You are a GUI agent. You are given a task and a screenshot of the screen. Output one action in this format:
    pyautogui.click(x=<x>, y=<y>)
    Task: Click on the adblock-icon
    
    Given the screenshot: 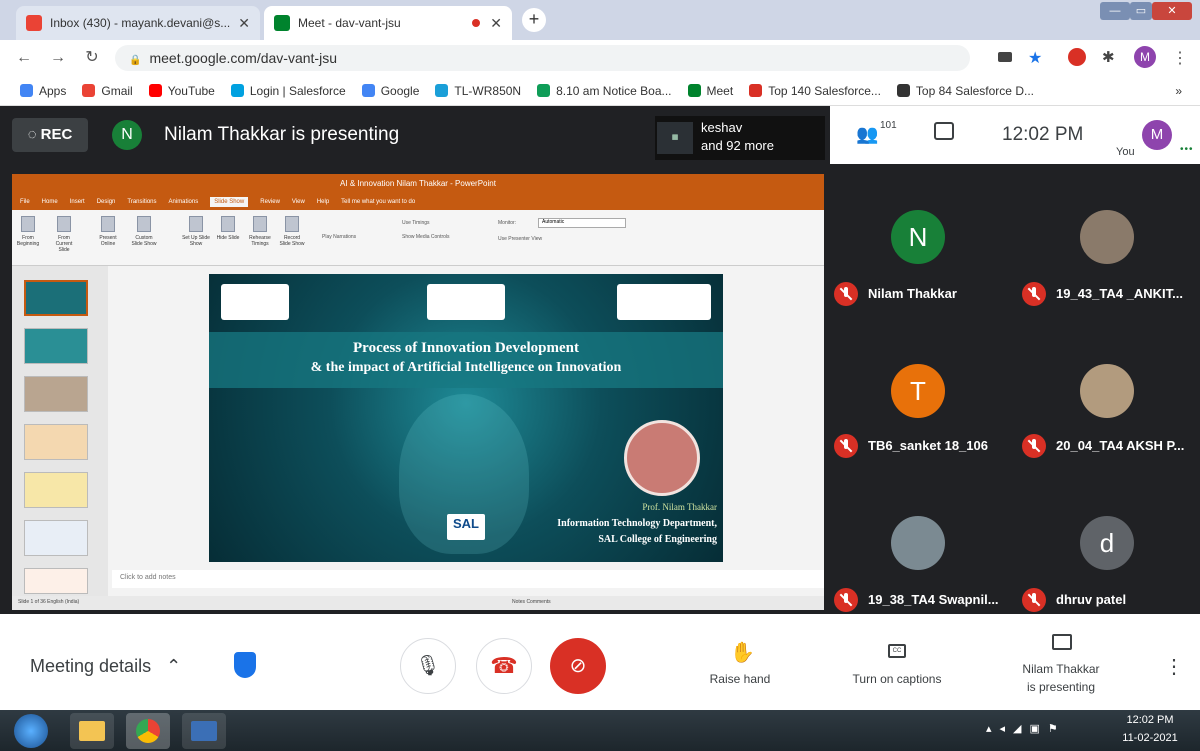 What is the action you would take?
    pyautogui.click(x=1077, y=57)
    